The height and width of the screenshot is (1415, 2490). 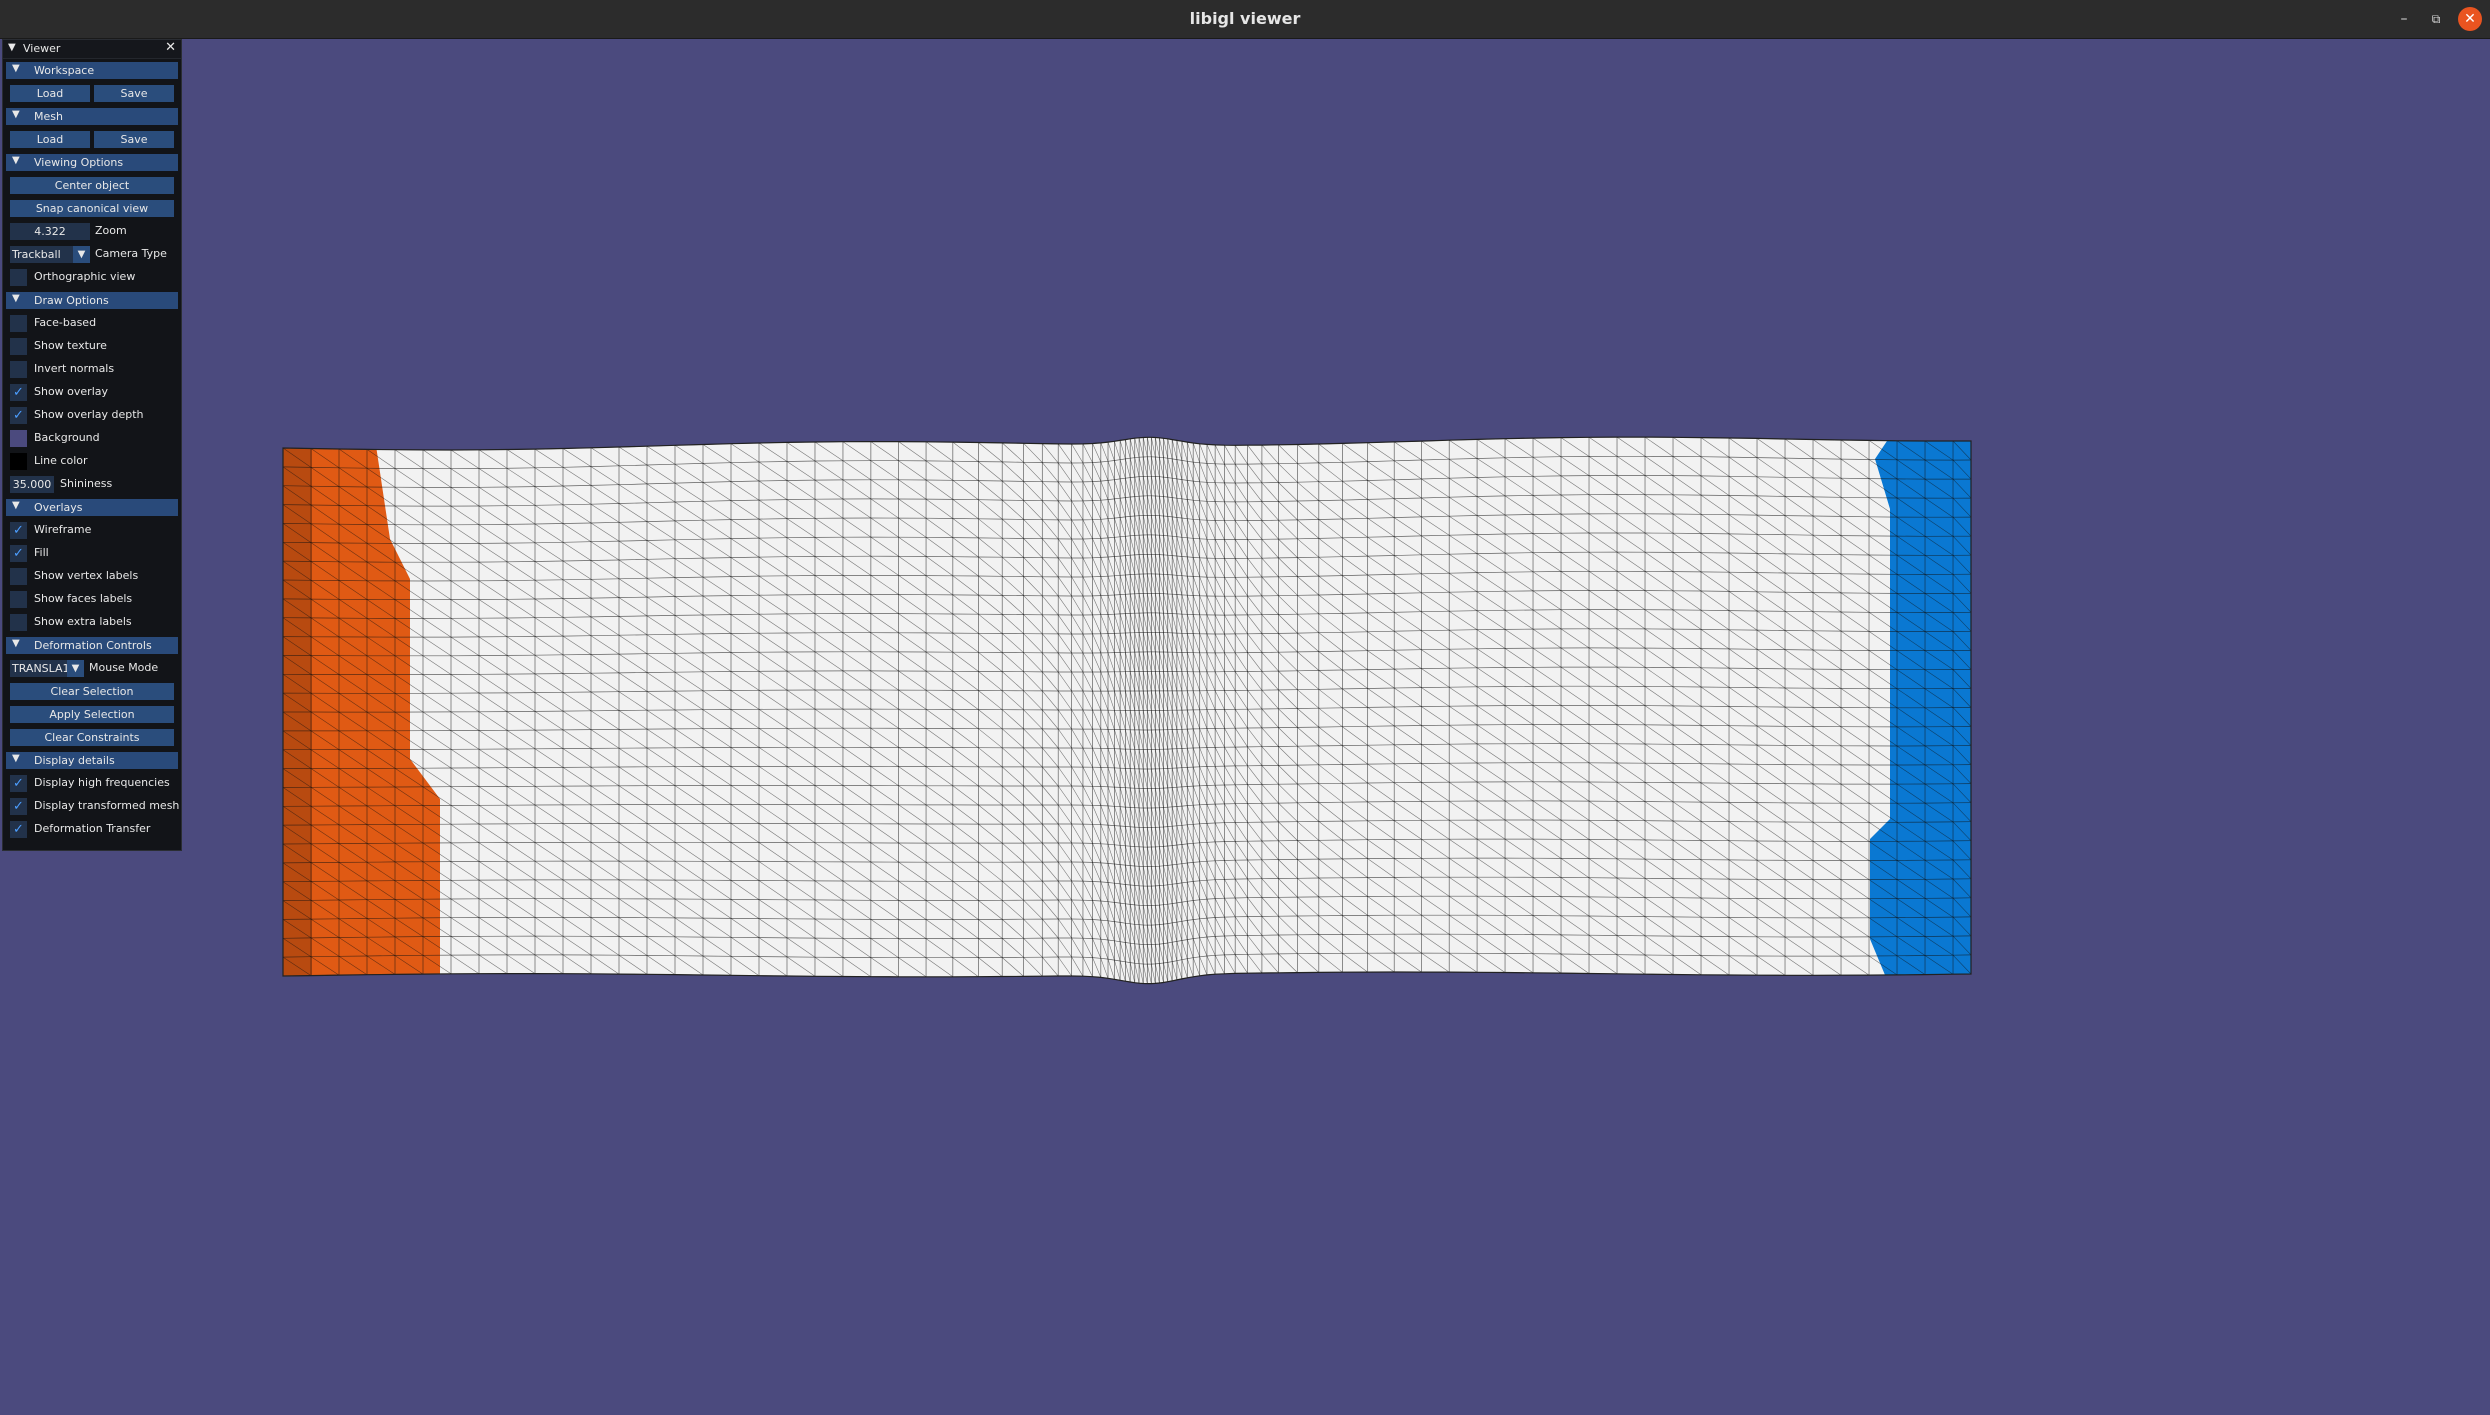 What do you see at coordinates (74, 760) in the screenshot?
I see `section-label: Display details` at bounding box center [74, 760].